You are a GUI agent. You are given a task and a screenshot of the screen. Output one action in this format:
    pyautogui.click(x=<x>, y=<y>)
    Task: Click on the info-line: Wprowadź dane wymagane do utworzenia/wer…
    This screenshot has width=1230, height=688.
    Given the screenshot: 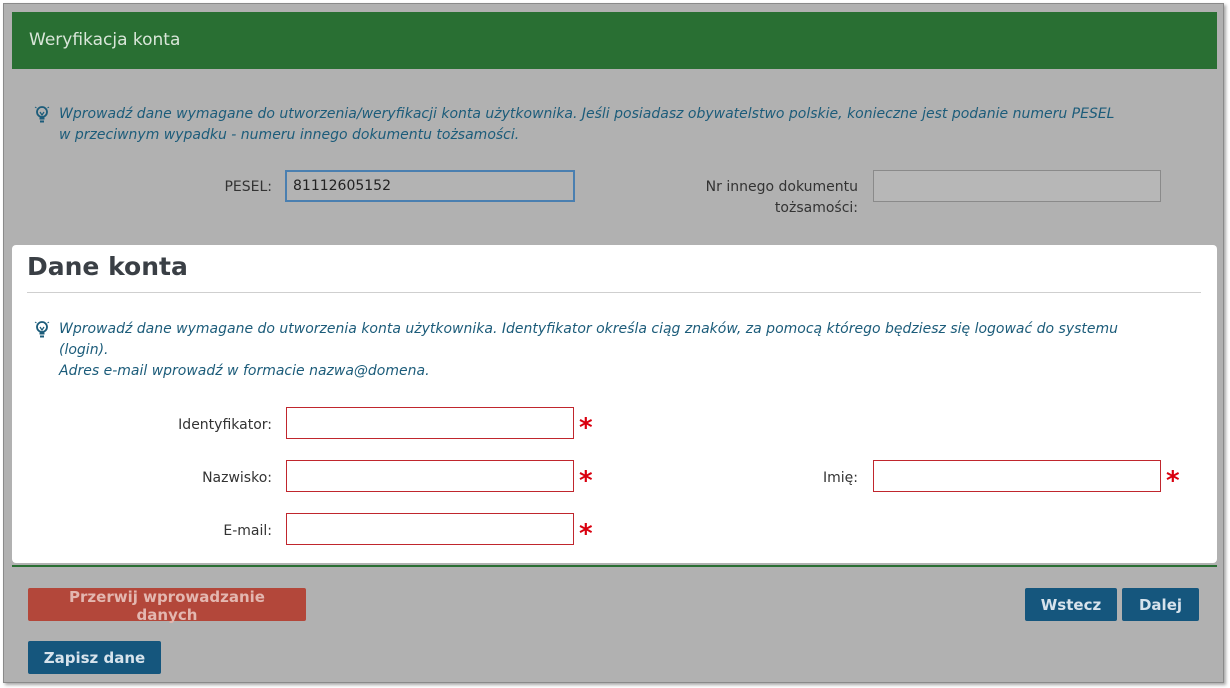 What is the action you would take?
    pyautogui.click(x=587, y=114)
    